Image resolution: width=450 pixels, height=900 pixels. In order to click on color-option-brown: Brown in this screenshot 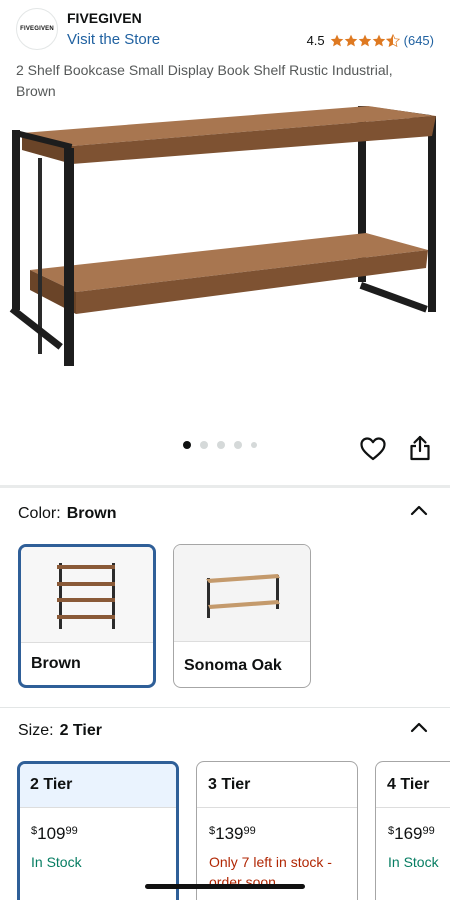, I will do `click(87, 616)`.